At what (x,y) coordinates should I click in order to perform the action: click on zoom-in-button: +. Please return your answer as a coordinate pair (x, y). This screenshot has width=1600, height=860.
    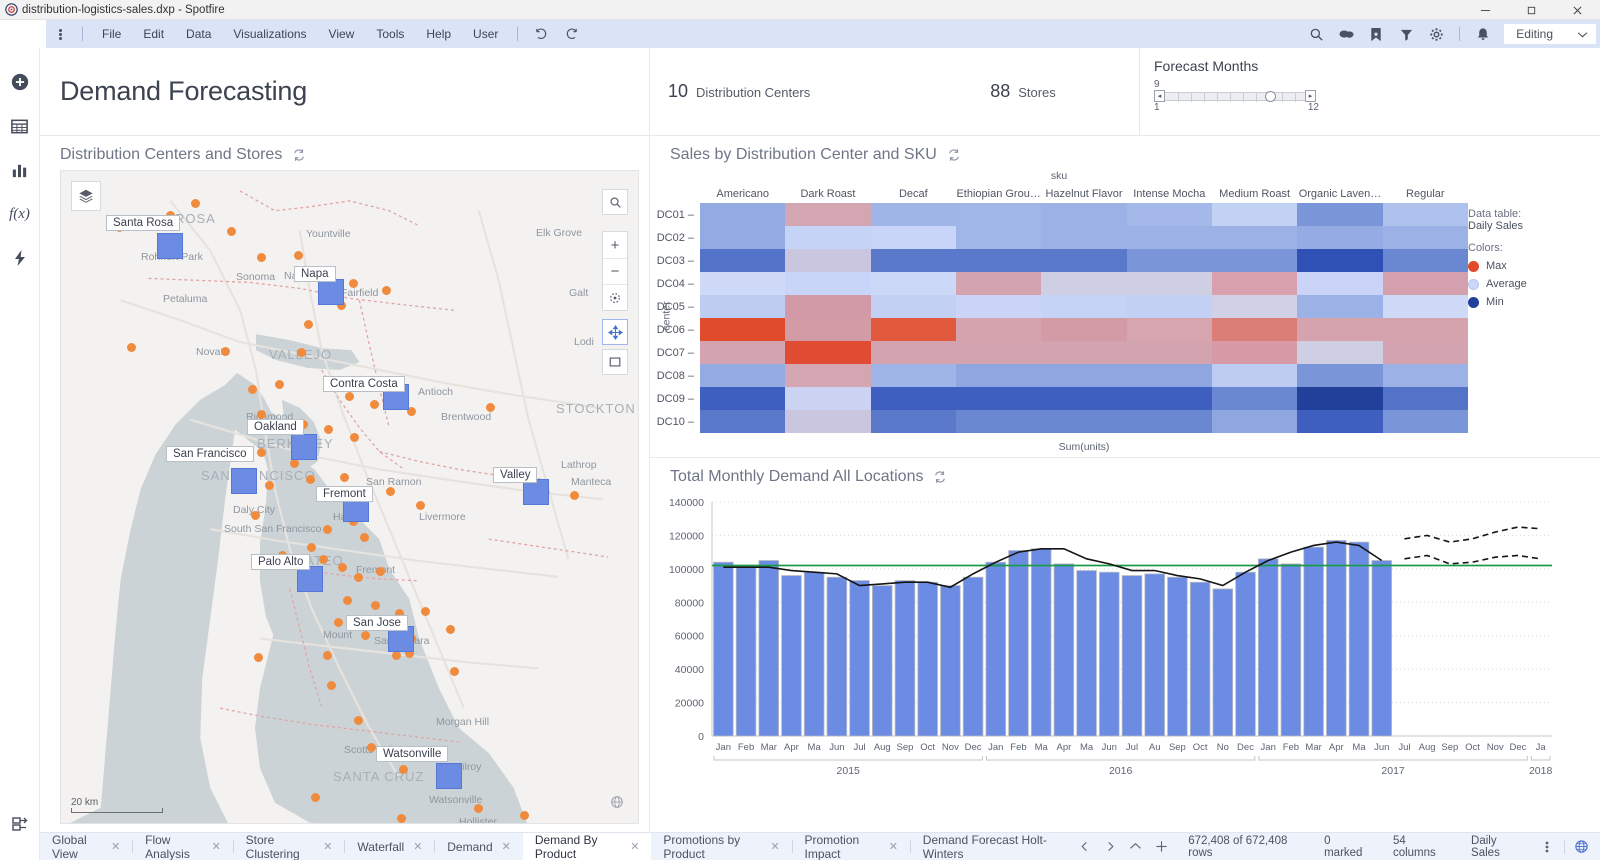
    Looking at the image, I should click on (615, 245).